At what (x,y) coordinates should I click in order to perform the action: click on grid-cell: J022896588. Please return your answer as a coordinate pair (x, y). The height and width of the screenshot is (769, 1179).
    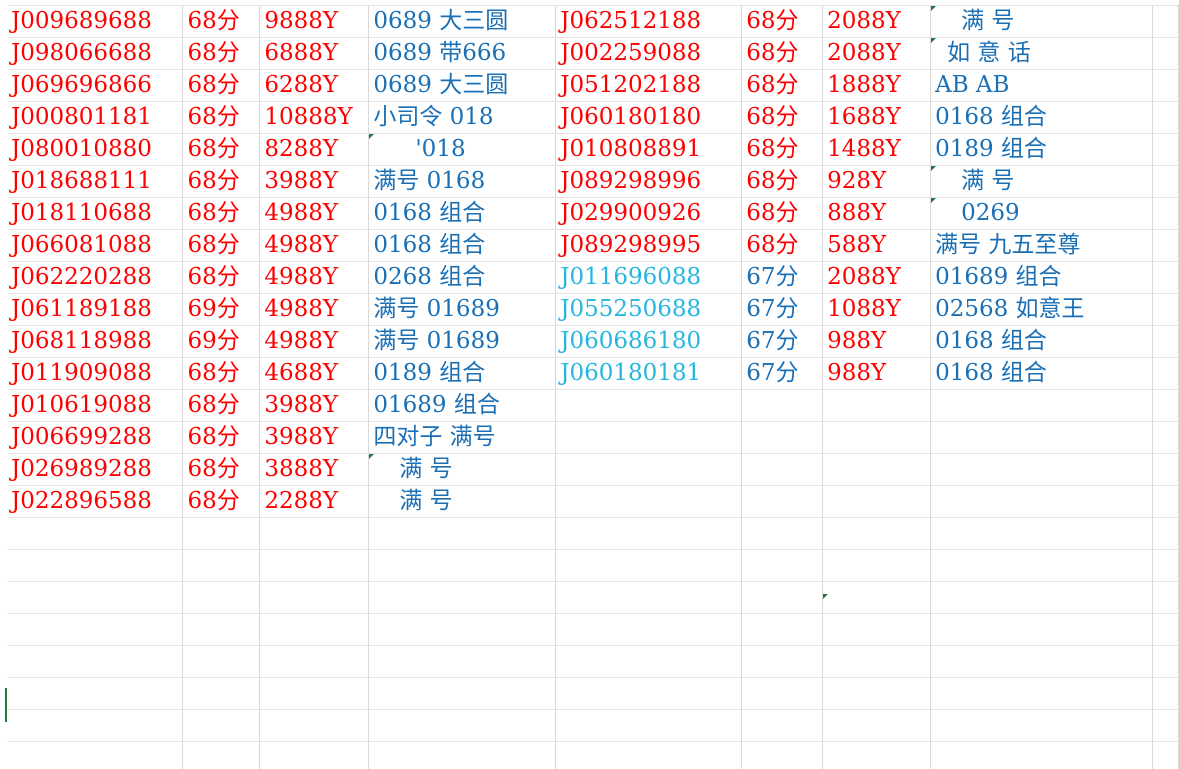
    Looking at the image, I should click on (95, 501).